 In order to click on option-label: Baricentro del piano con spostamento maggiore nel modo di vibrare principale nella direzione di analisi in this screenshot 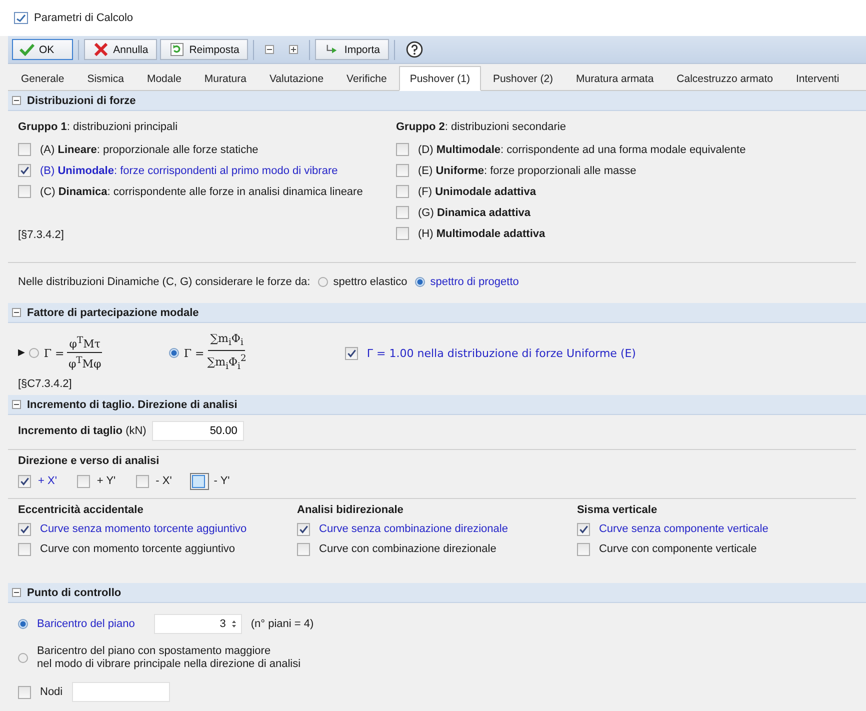, I will do `click(169, 658)`.